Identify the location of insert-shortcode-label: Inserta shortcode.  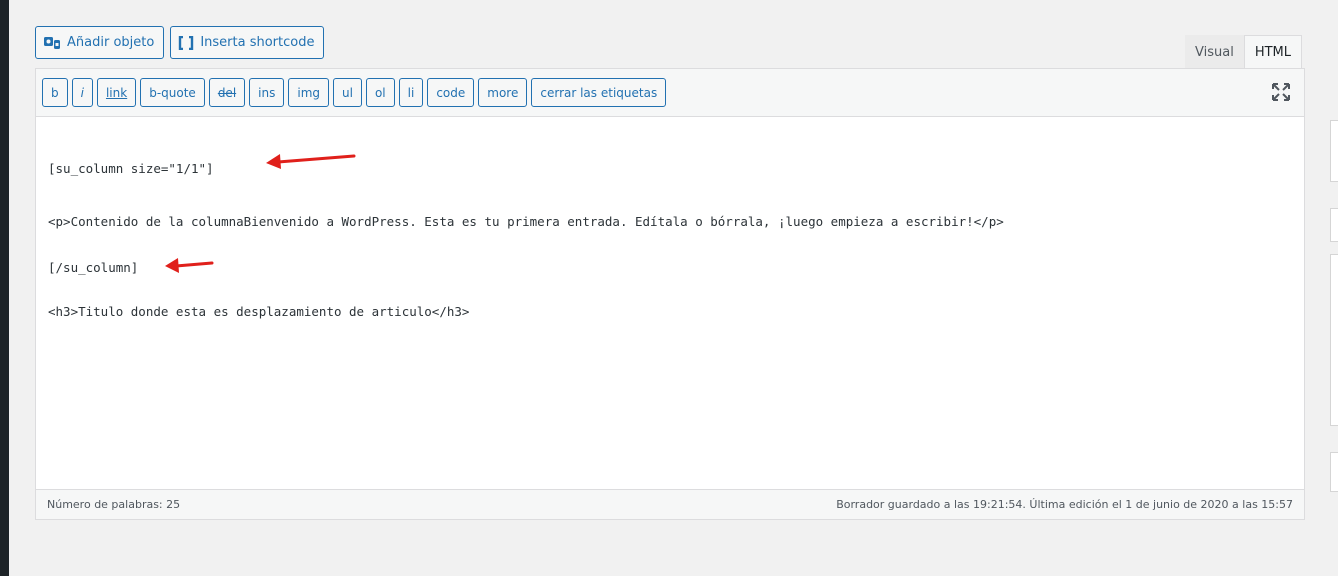
(257, 42).